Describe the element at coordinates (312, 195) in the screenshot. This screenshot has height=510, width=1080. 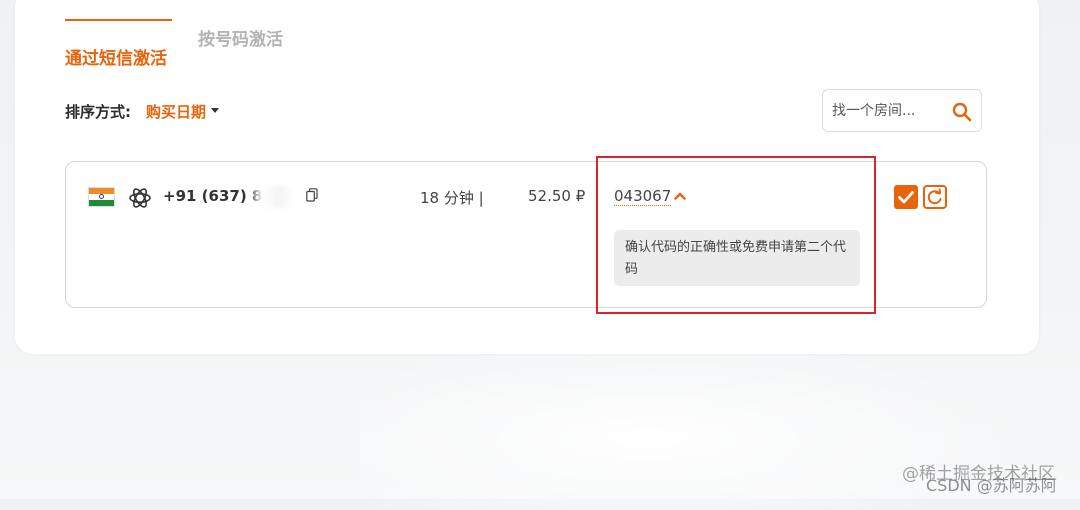
I see `copy-icon` at that location.